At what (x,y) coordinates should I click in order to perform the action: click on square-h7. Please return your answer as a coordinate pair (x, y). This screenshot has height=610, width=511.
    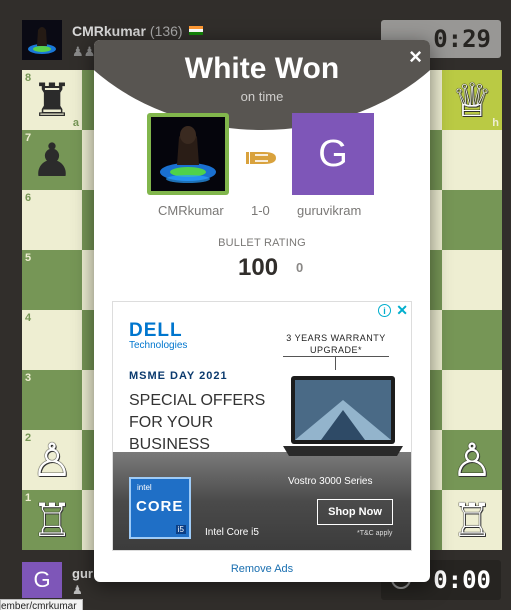
    Looking at the image, I should click on (472, 160).